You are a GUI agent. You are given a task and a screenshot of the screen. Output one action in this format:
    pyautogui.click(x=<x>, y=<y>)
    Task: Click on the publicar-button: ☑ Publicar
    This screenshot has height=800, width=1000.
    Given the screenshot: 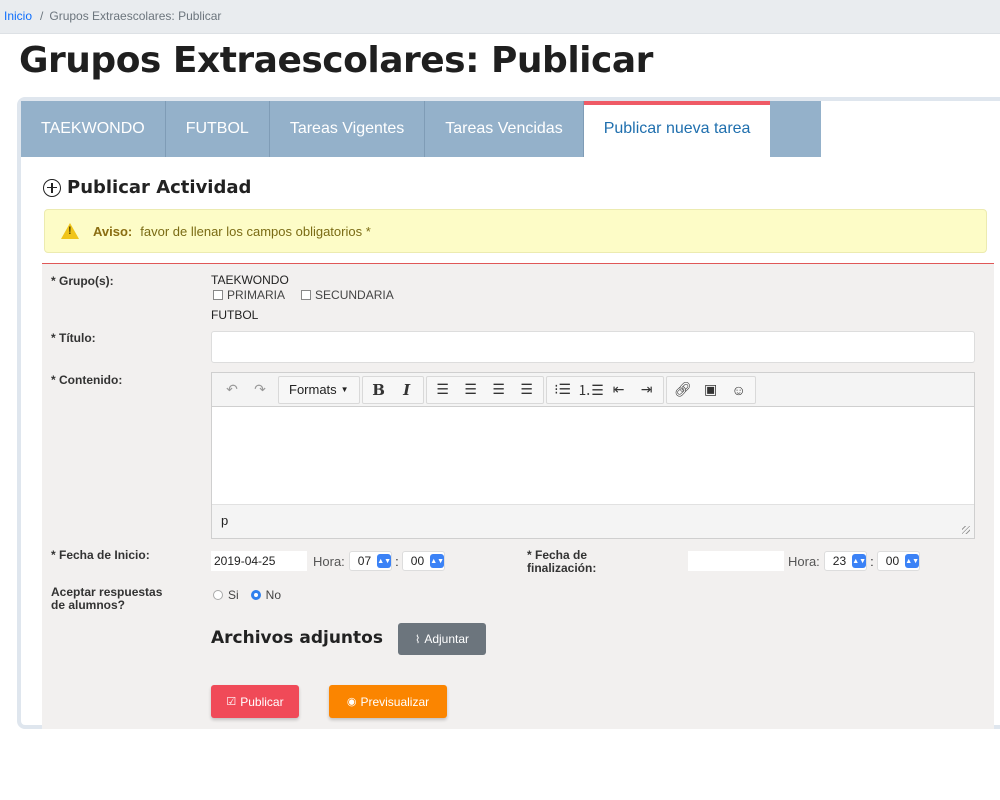 What is the action you would take?
    pyautogui.click(x=255, y=701)
    